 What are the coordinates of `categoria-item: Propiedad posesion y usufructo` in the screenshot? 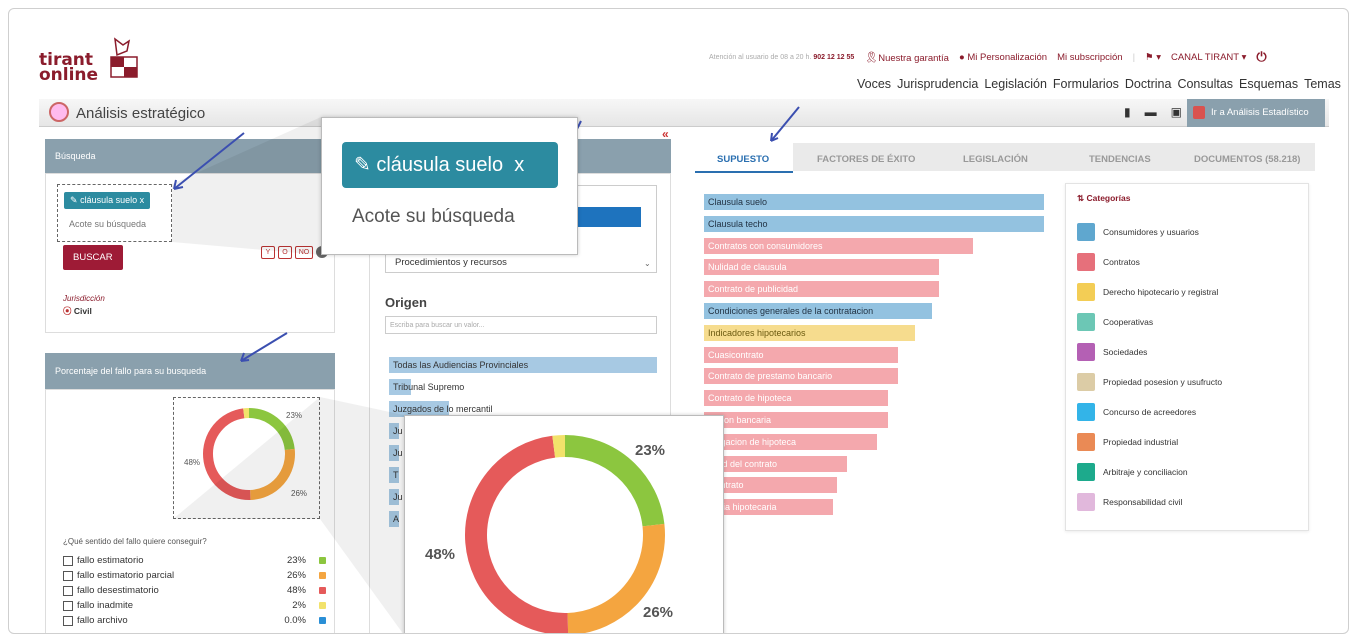 It's located at (1149, 382).